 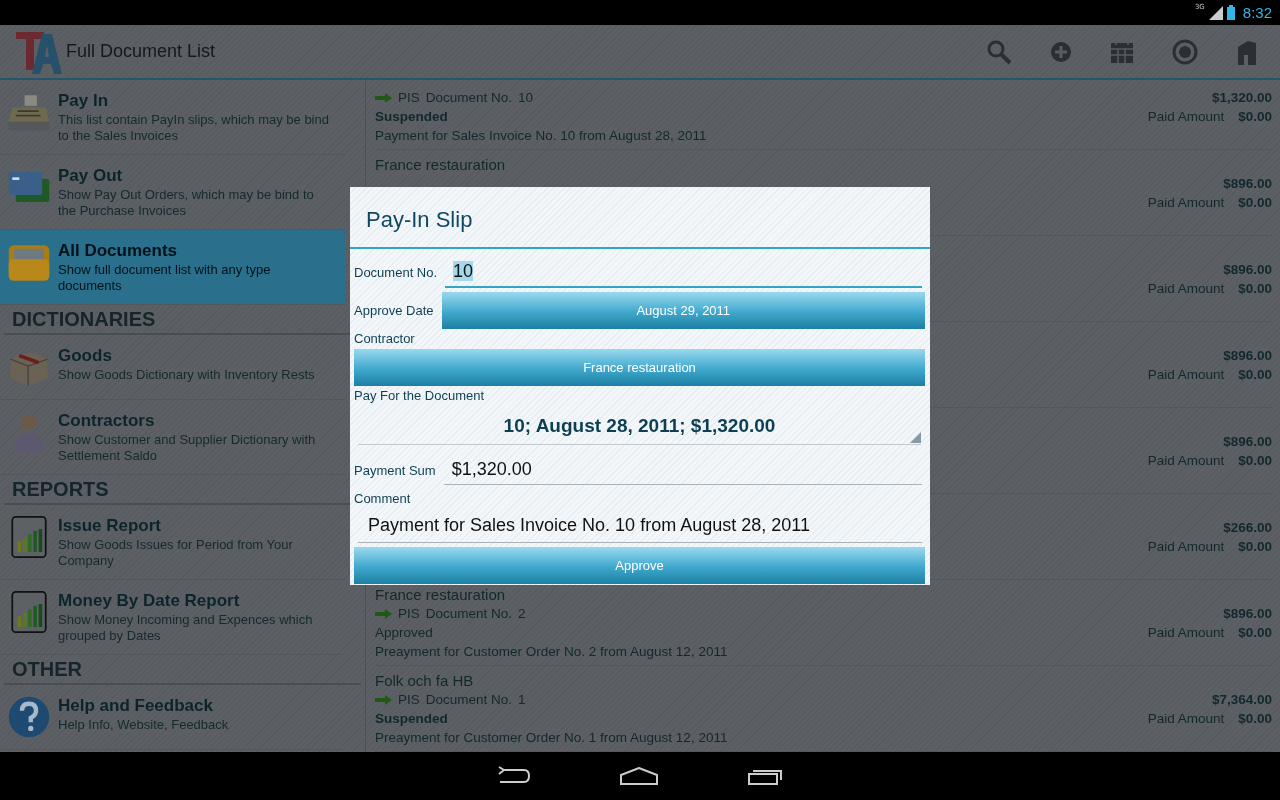 What do you see at coordinates (85, 356) in the screenshot?
I see `item-title: Goods` at bounding box center [85, 356].